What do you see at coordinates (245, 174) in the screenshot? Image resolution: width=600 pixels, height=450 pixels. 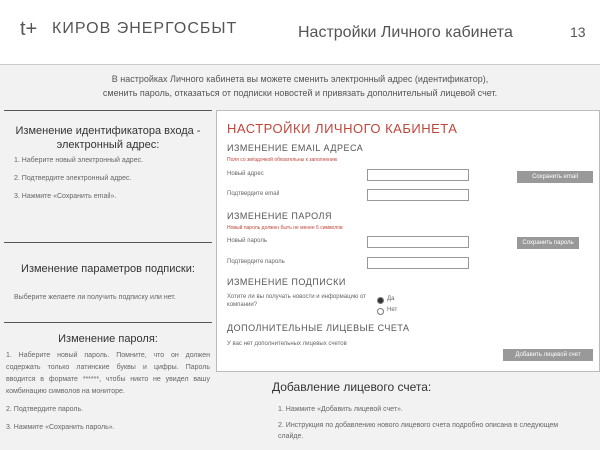 I see `email-label: Новый адрес` at bounding box center [245, 174].